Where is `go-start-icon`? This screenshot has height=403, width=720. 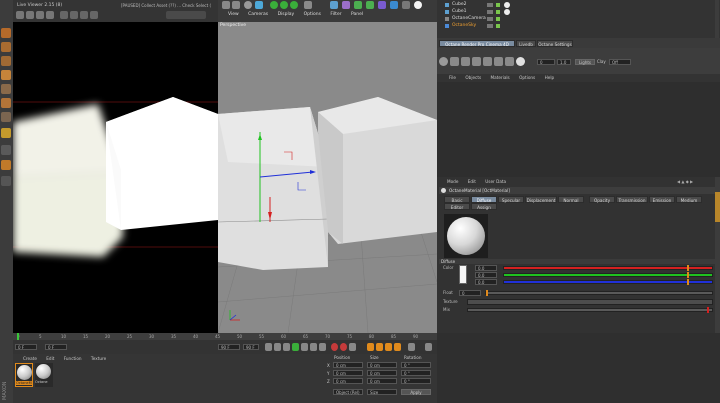
go-start-icon is located at coordinates (268, 347).